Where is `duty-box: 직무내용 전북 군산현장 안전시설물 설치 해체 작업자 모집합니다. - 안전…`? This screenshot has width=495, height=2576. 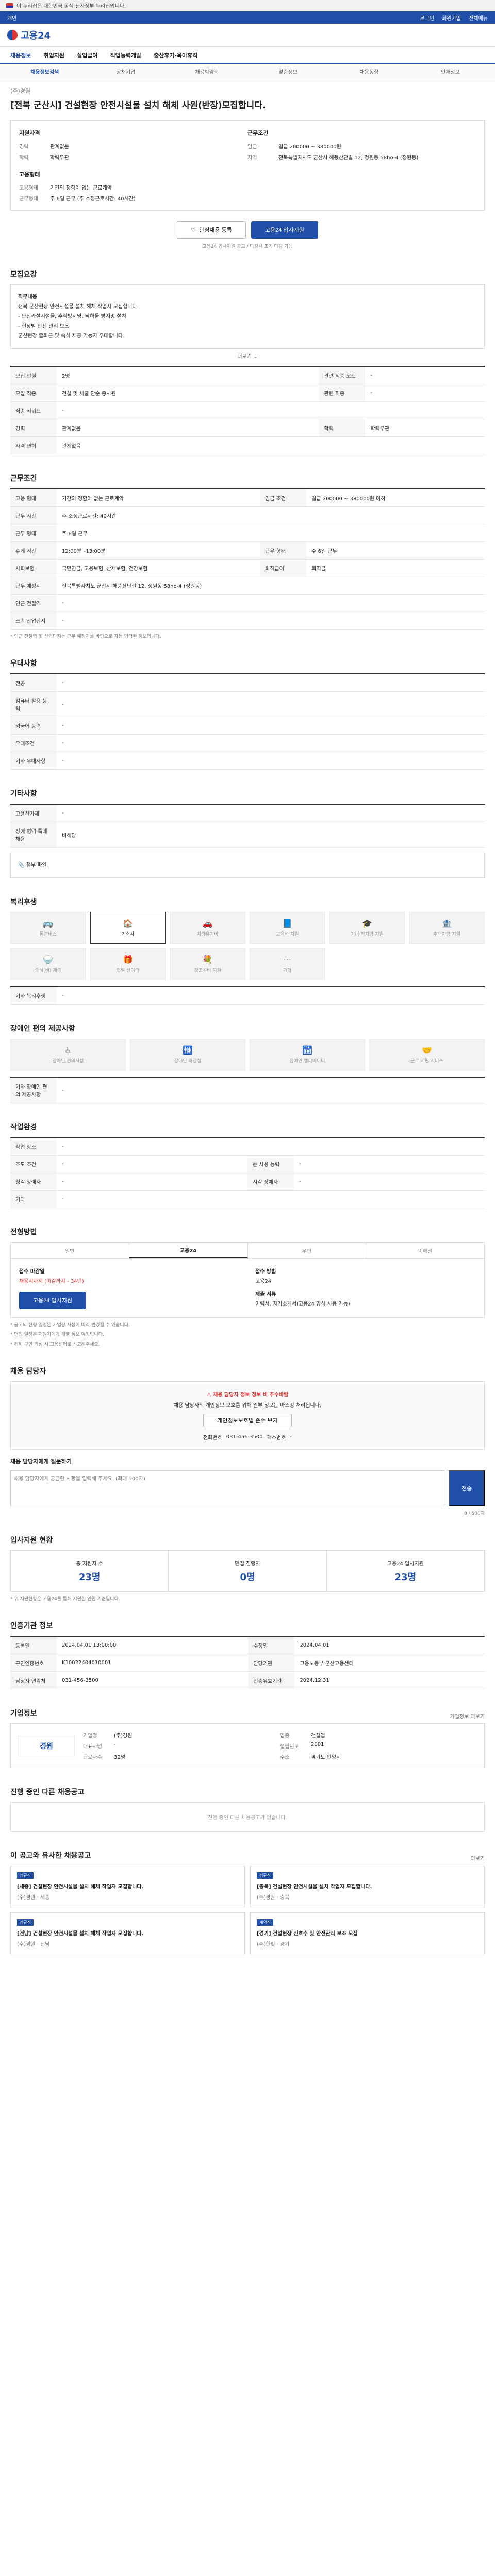
duty-box: 직무내용 전북 군산현장 안전시설물 설치 해체 작업자 모집합니다. - 안전… is located at coordinates (247, 316).